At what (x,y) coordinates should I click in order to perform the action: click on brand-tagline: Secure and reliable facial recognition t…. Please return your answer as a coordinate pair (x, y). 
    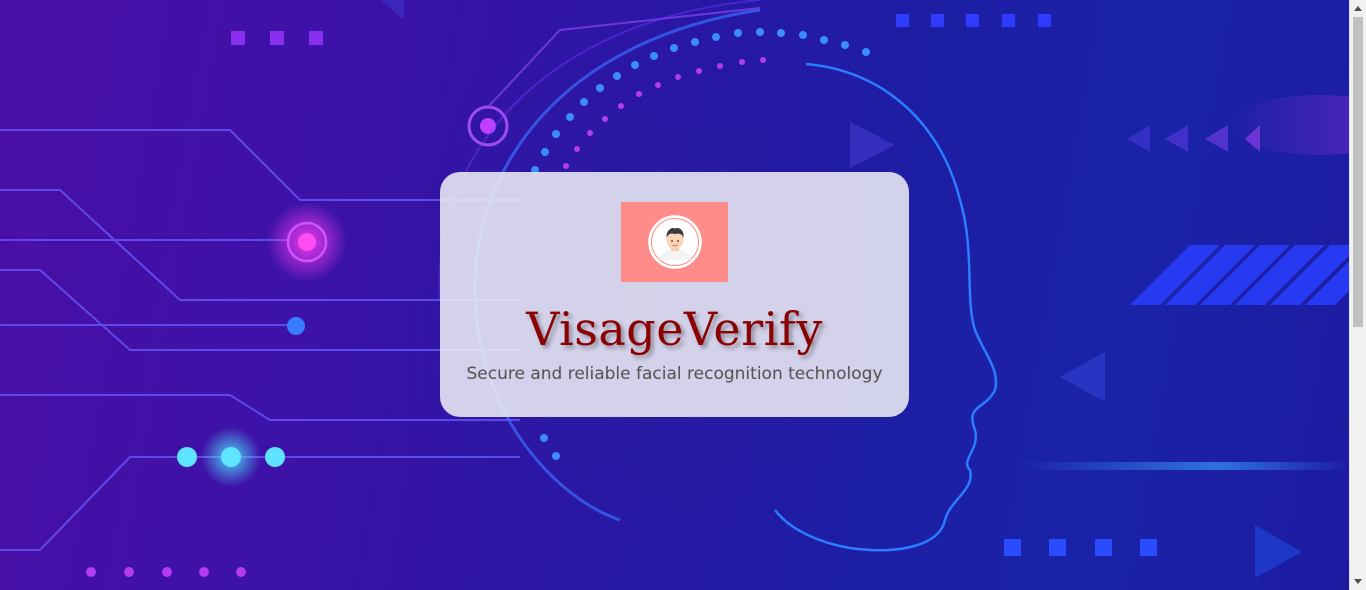
    Looking at the image, I should click on (674, 374).